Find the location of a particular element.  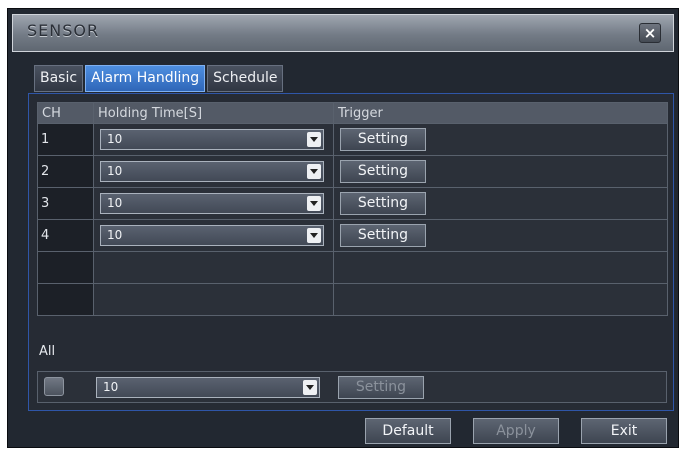

table-header: CH Holding Time[S] Trigger is located at coordinates (352, 113).